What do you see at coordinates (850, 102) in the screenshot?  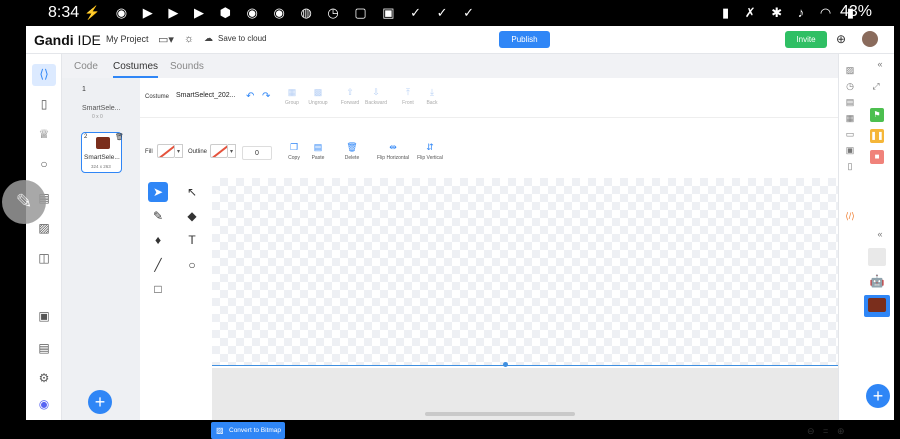 I see `printer-icon: ▤` at bounding box center [850, 102].